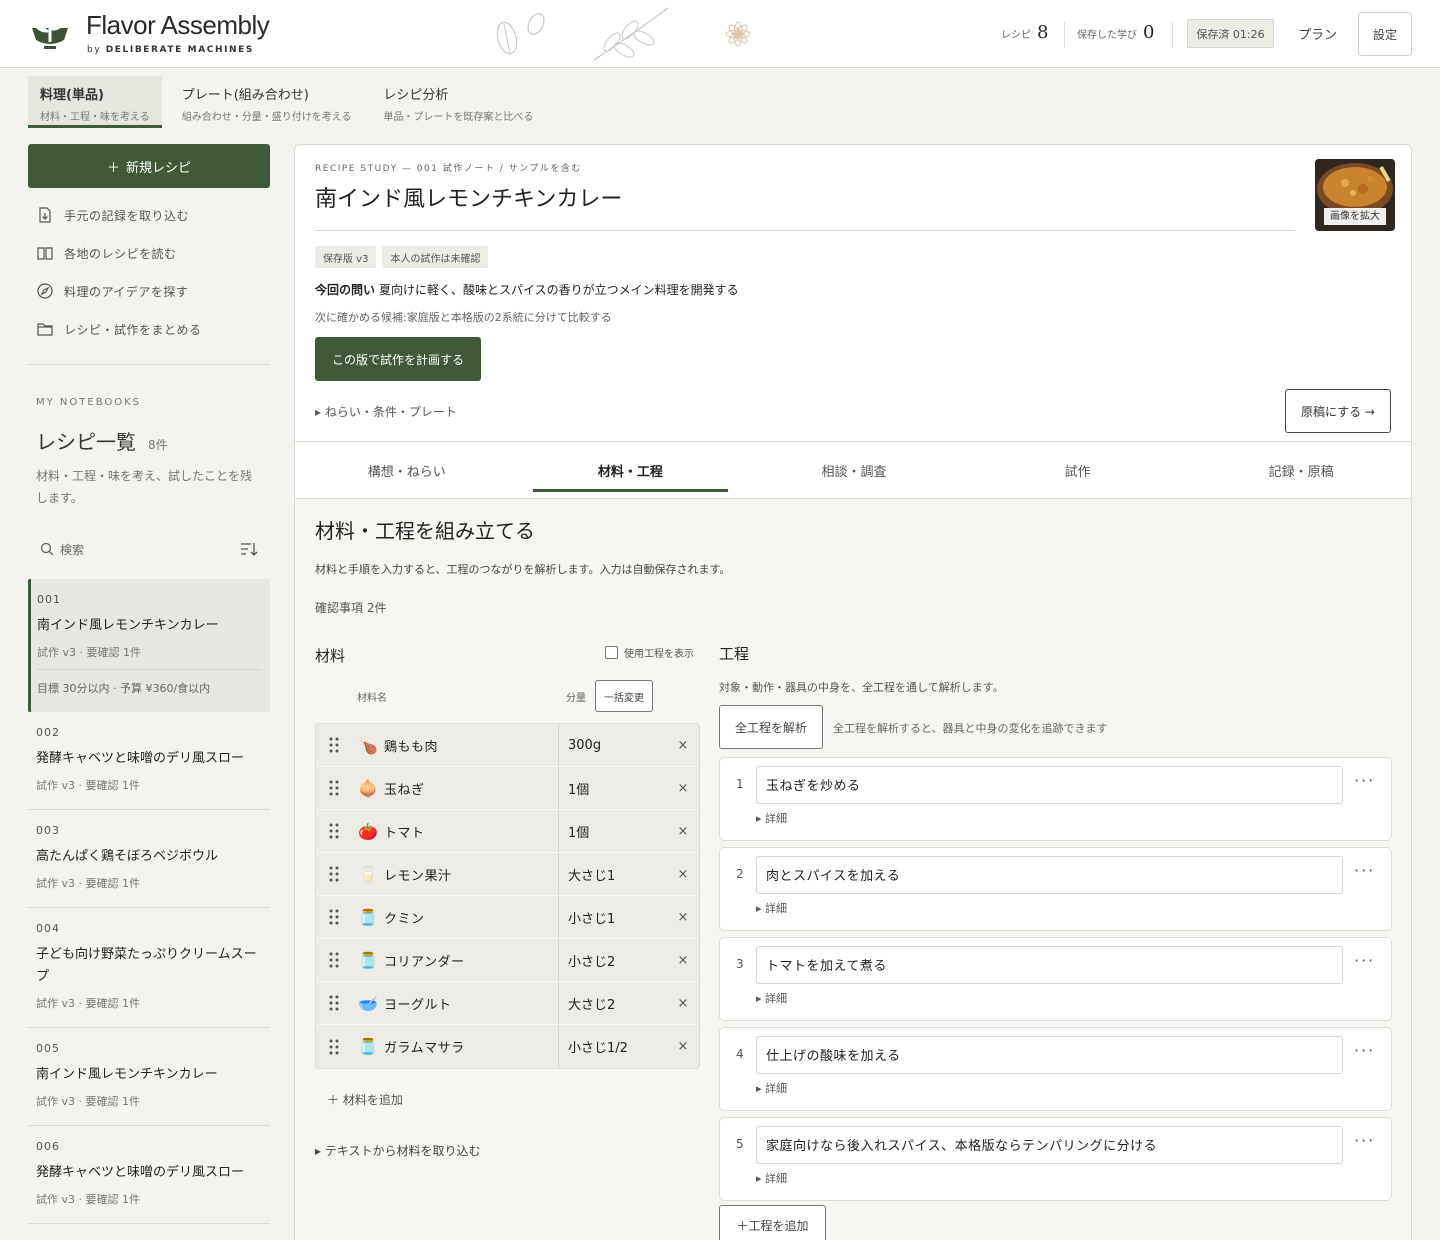 The width and height of the screenshot is (1440, 1240). What do you see at coordinates (1049, 1055) in the screenshot?
I see `step-input: 仕上げの酸味を加える` at bounding box center [1049, 1055].